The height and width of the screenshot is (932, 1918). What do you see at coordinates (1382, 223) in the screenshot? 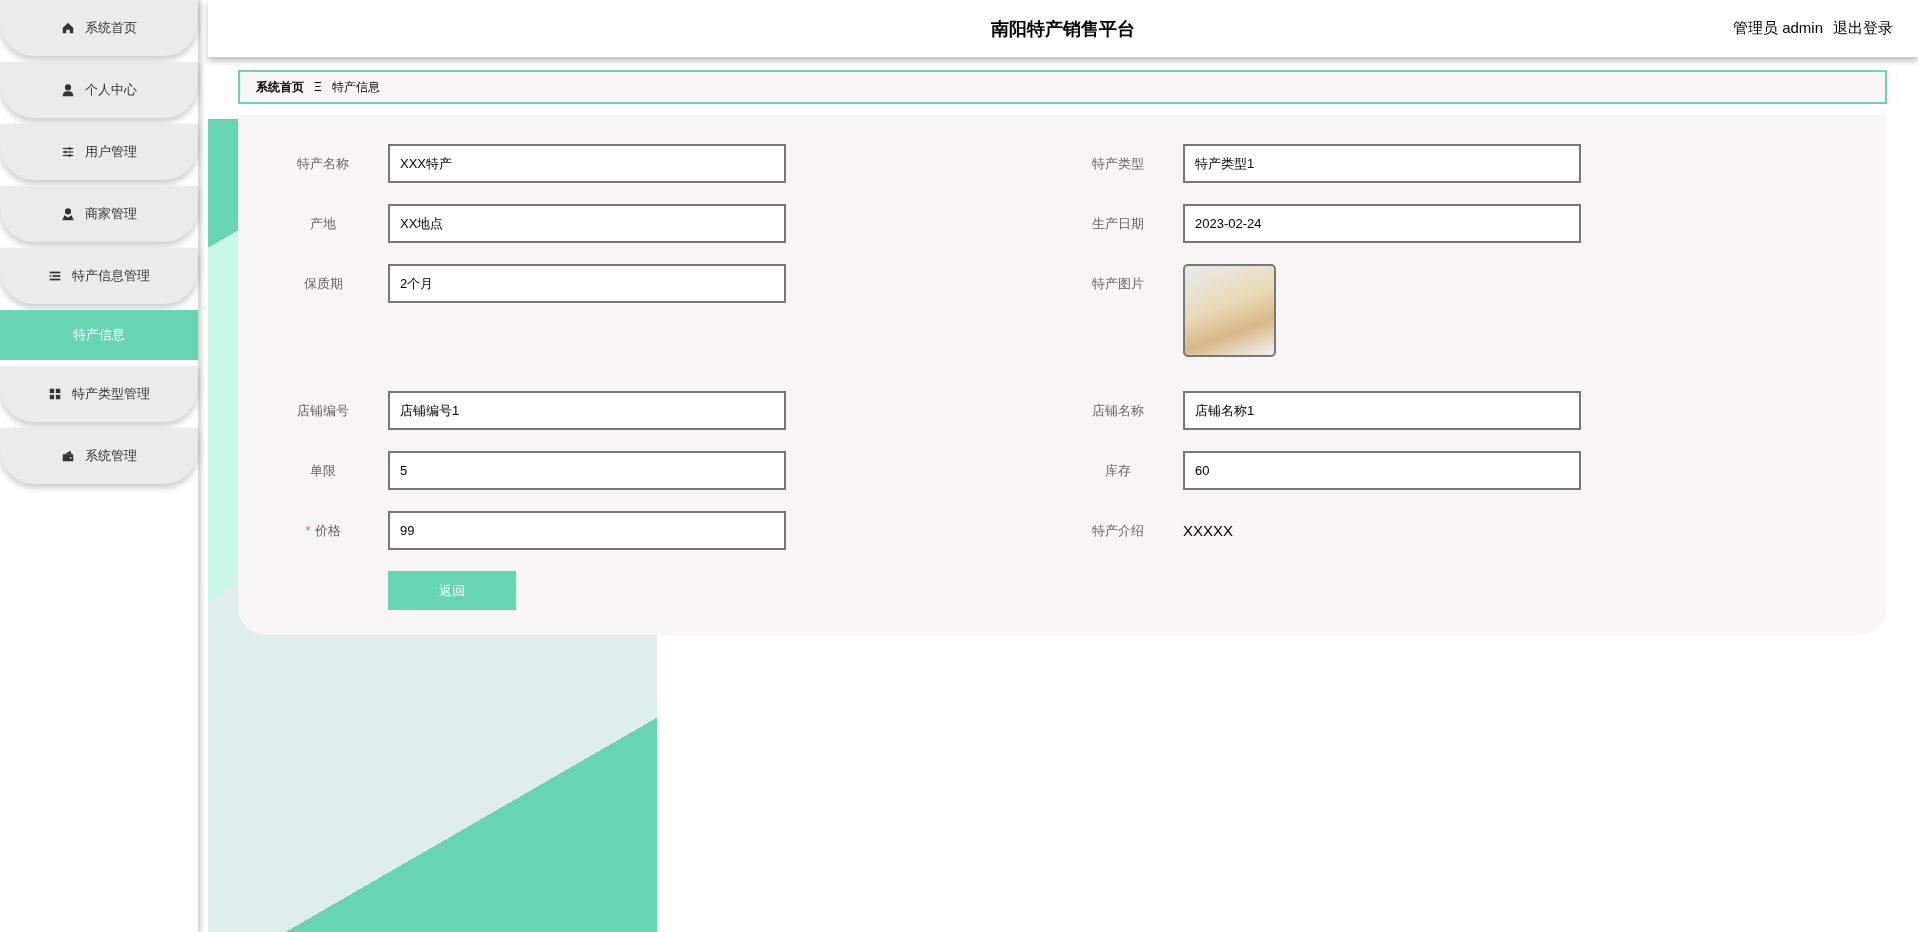
I see `text-field: 2023-02-24` at bounding box center [1382, 223].